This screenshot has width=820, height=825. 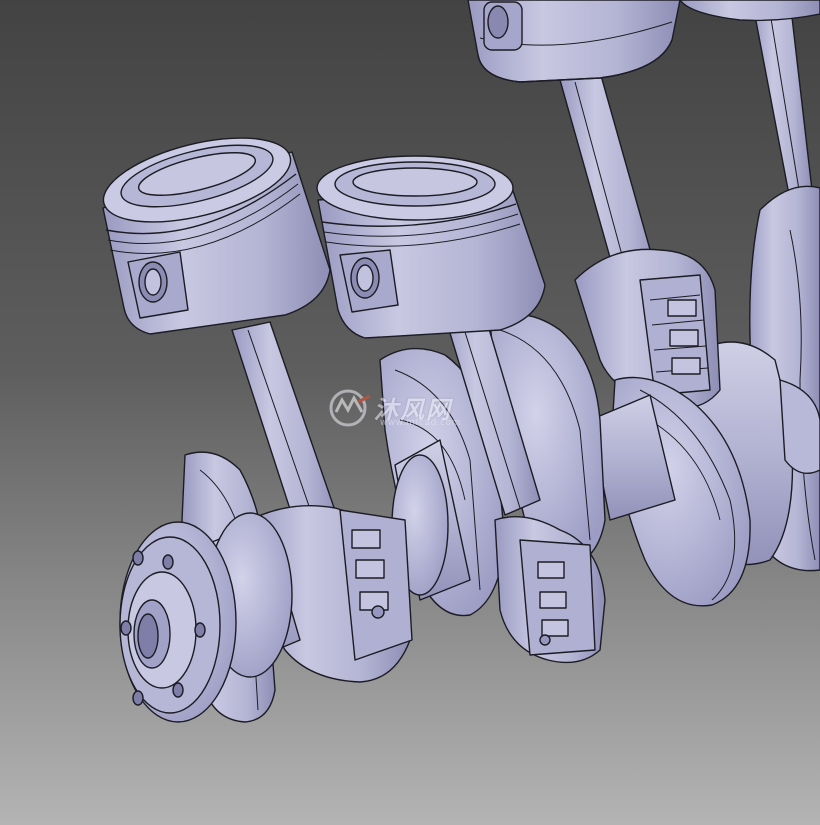 I want to click on flywheel-flange, so click(x=178, y=622).